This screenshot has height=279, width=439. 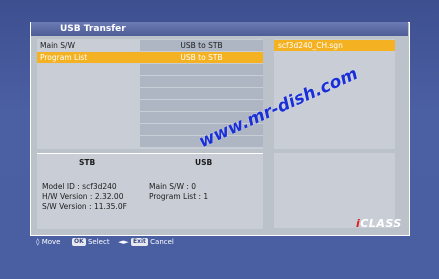 I want to click on file-item: scf3d240_CH.sgn, so click(x=334, y=45).